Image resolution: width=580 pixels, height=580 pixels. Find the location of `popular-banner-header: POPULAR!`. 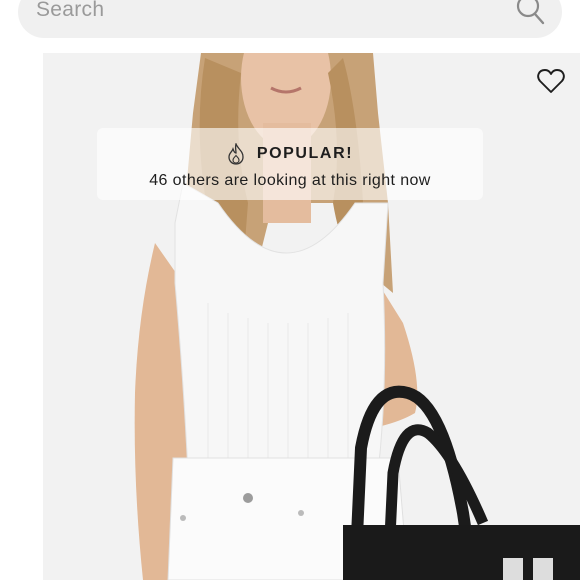

popular-banner-header: POPULAR! is located at coordinates (290, 154).